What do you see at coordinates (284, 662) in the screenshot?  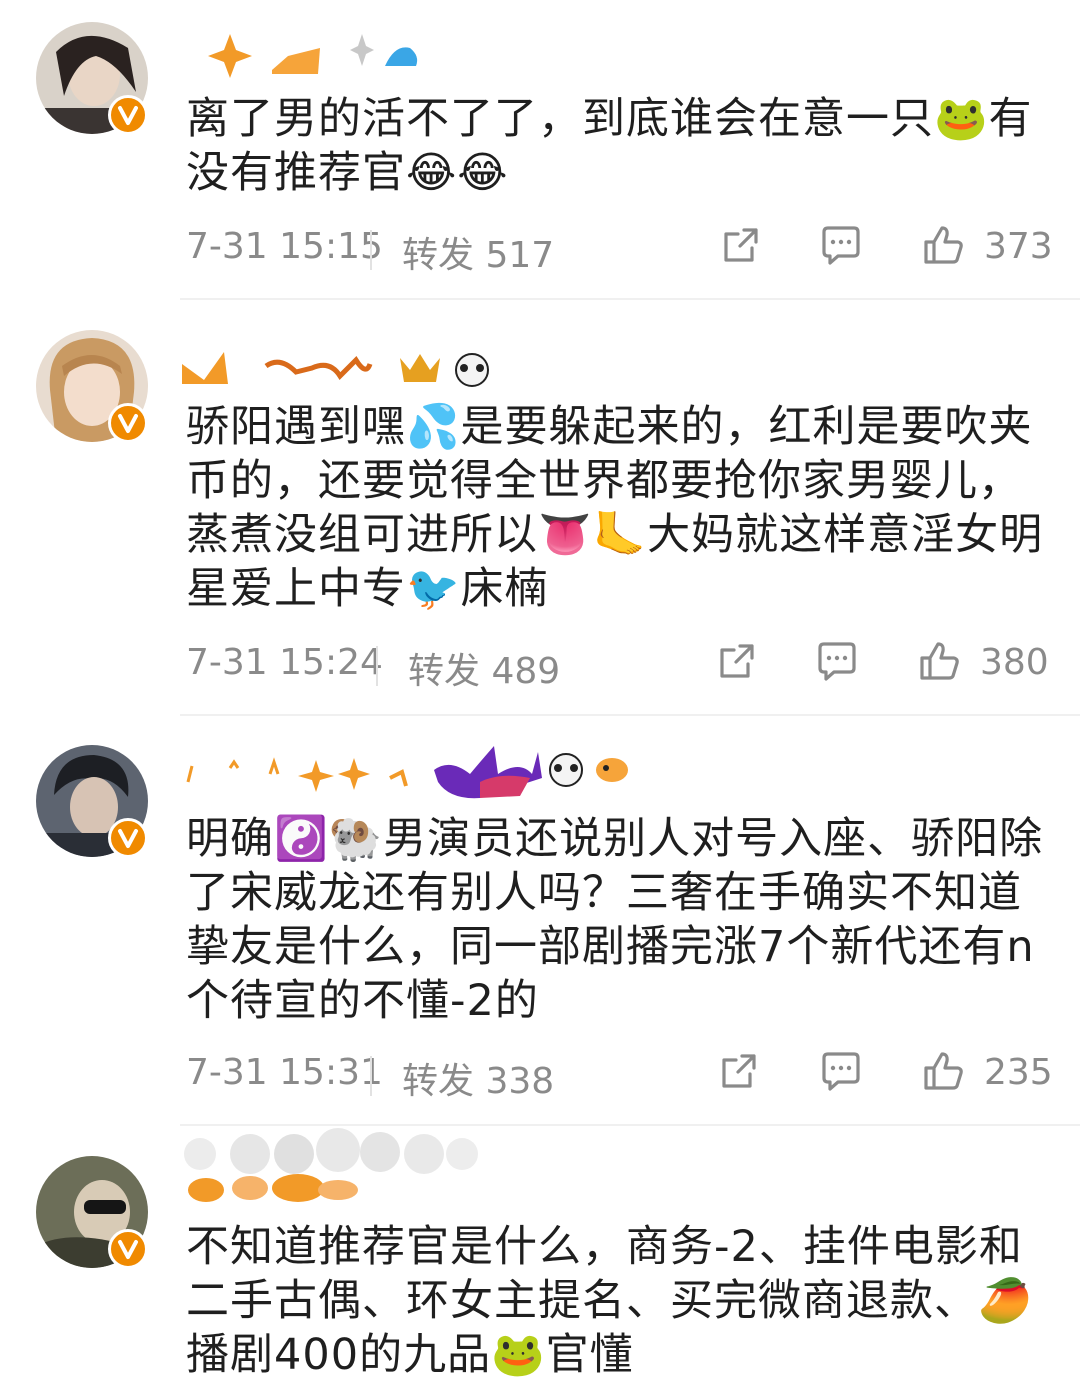 I see `timestamp: 7-31 15:24` at bounding box center [284, 662].